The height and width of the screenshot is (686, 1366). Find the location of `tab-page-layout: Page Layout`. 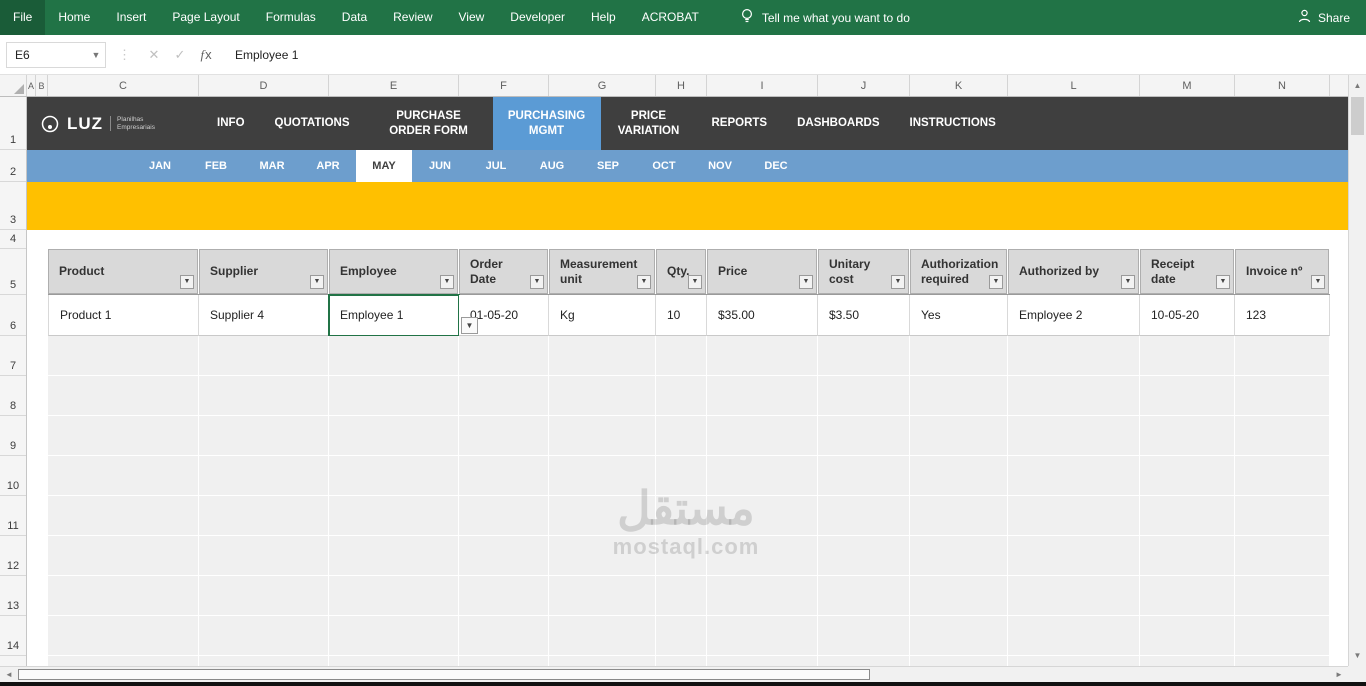

tab-page-layout: Page Layout is located at coordinates (205, 17).